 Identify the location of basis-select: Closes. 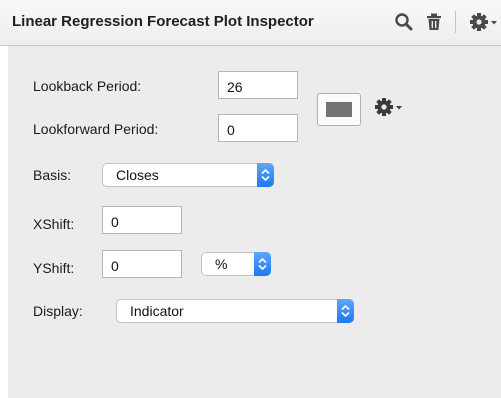
(188, 175).